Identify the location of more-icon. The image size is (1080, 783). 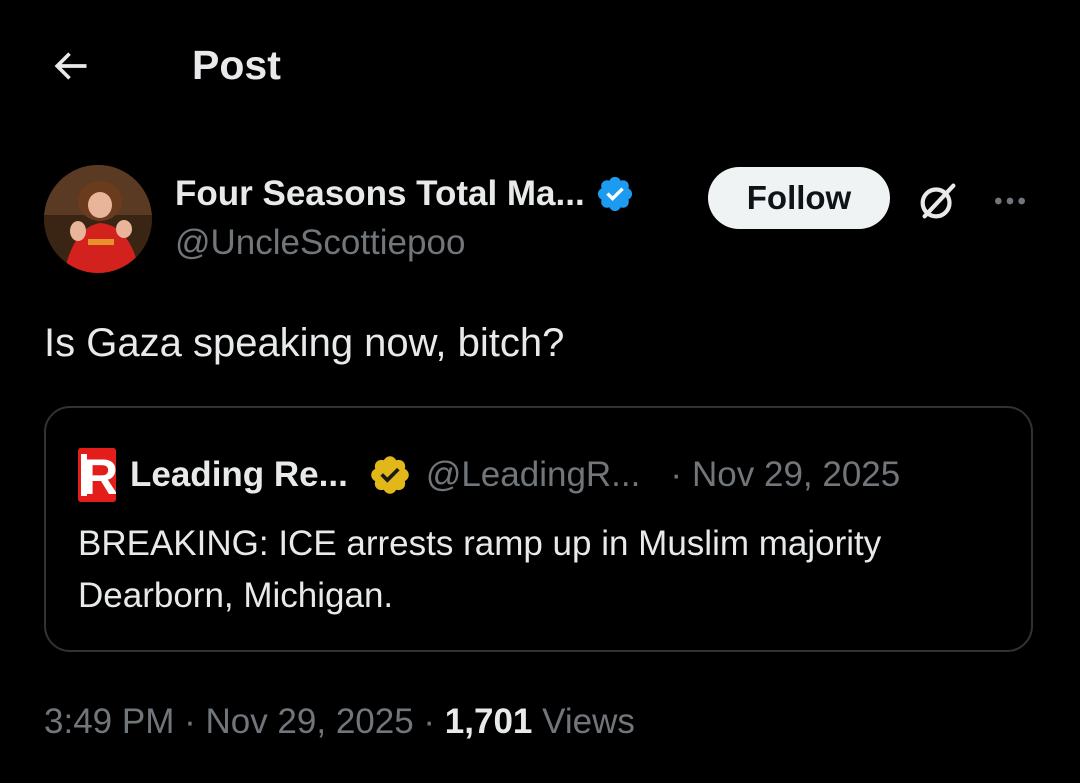
(1010, 201).